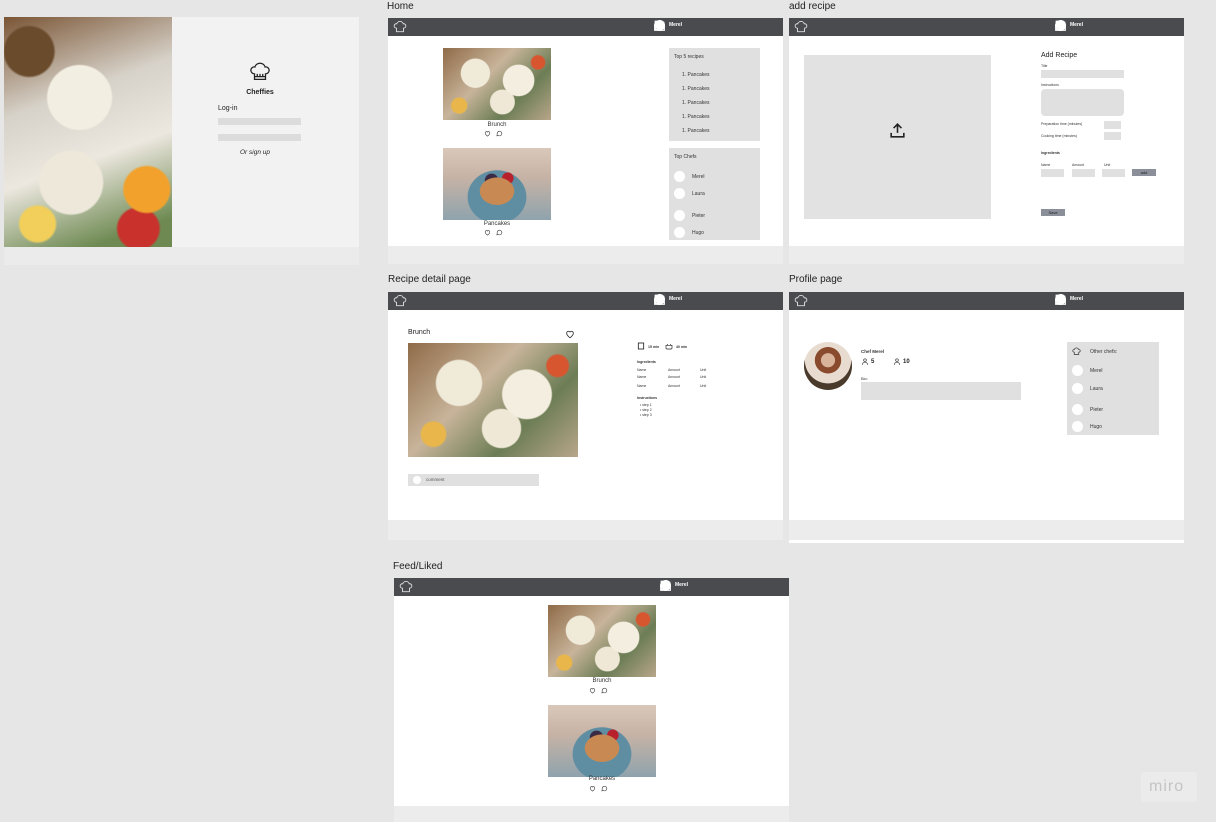 This screenshot has height=822, width=1216. I want to click on ingredient-name: Name, so click(642, 370).